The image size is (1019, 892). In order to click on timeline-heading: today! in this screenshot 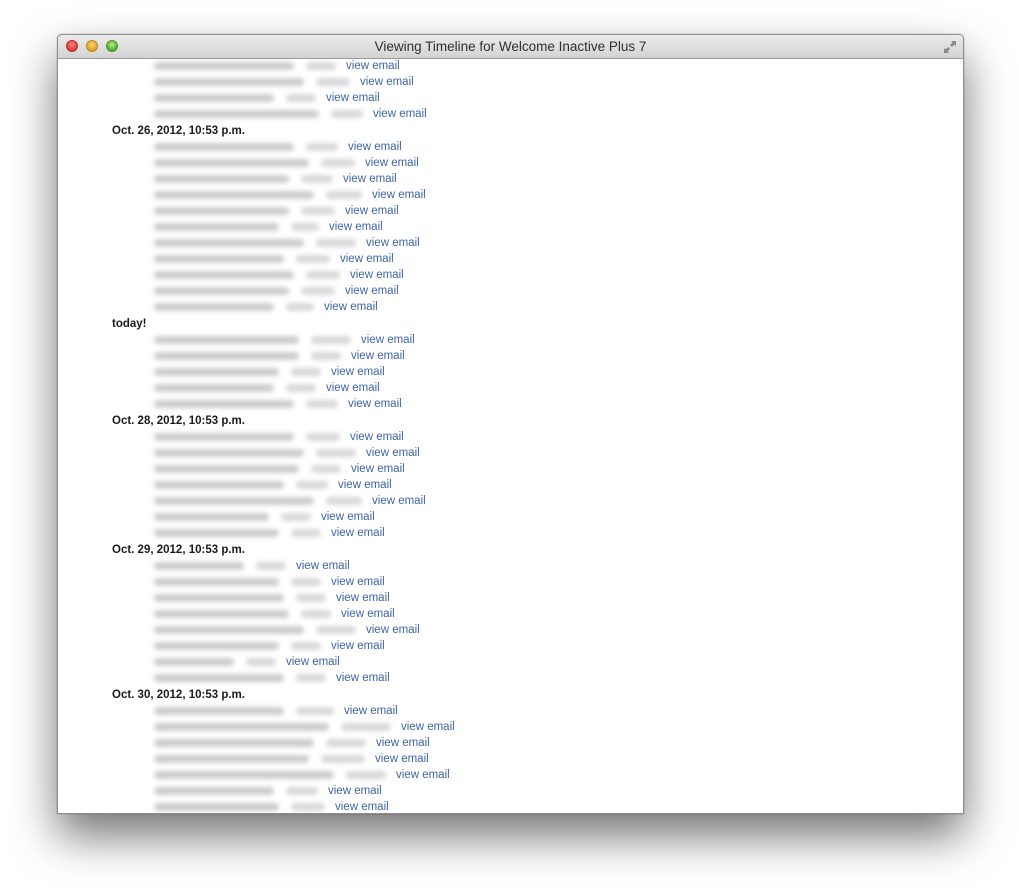, I will do `click(129, 324)`.